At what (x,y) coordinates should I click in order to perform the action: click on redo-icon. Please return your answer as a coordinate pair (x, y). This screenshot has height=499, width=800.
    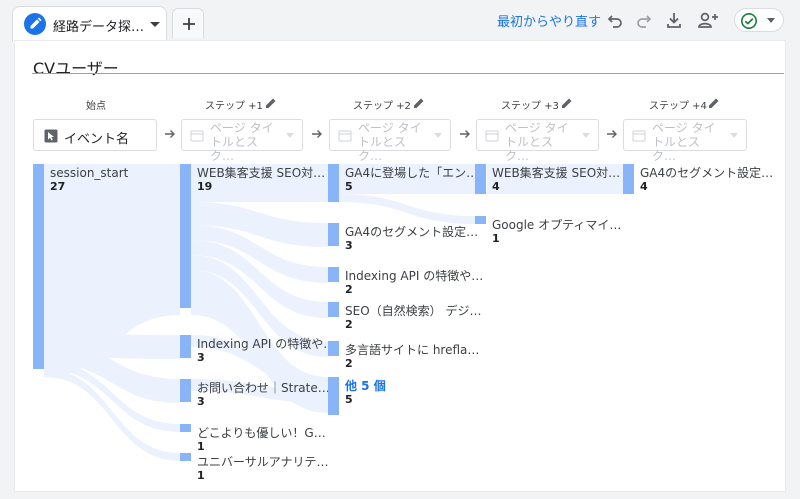
    Looking at the image, I should click on (644, 21).